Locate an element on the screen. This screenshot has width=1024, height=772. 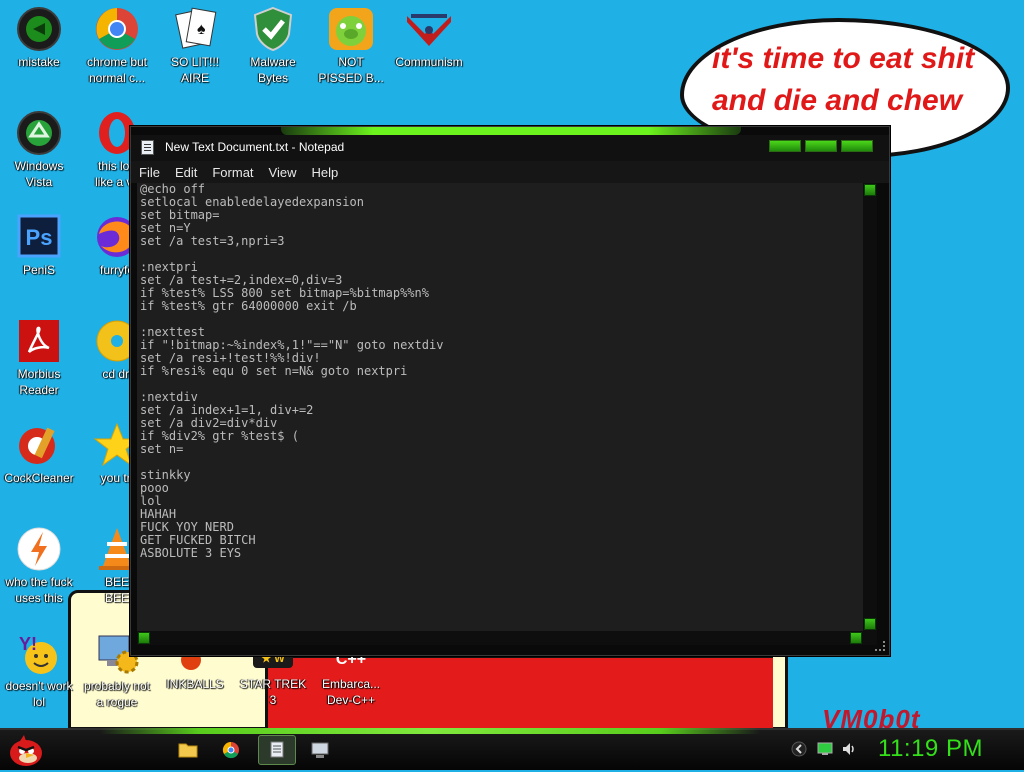
scroll-right-button is located at coordinates (856, 638).